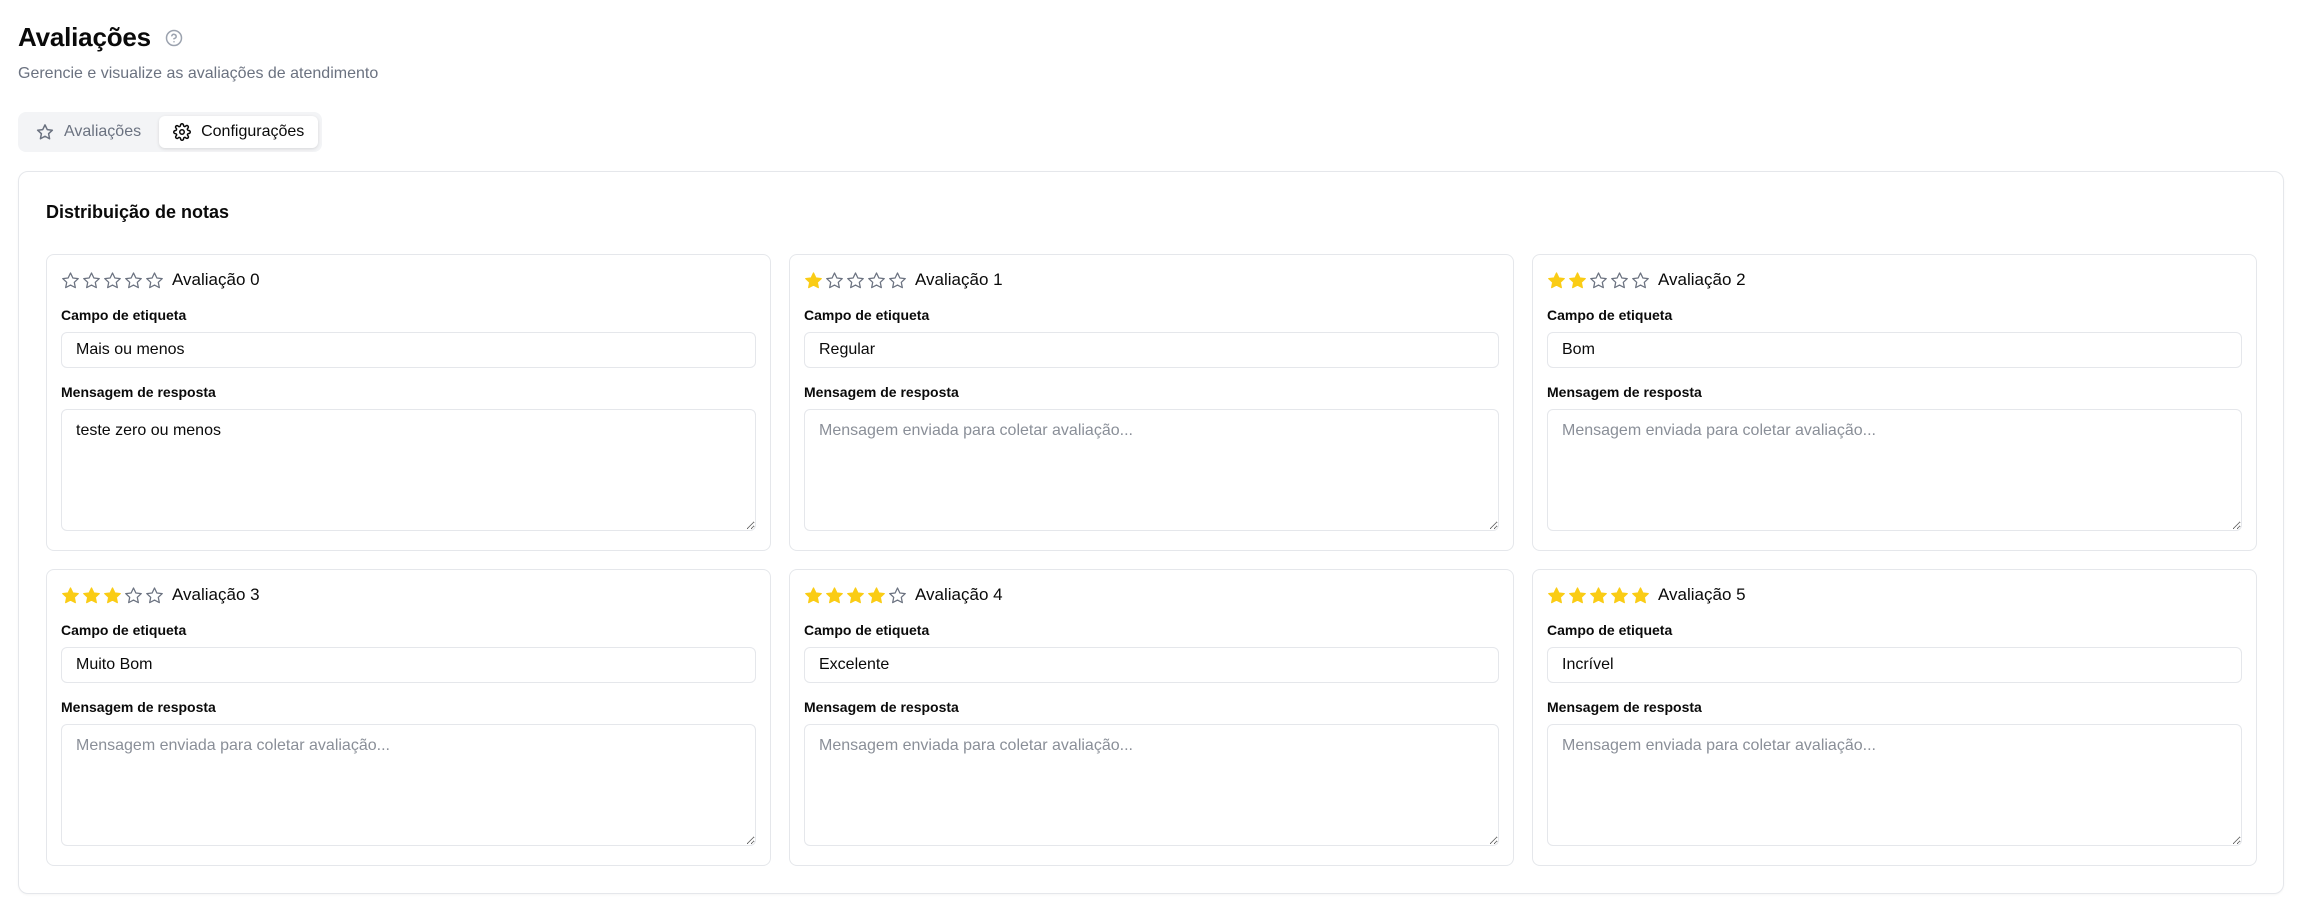  Describe the element at coordinates (103, 131) in the screenshot. I see `tab-label: Avaliações` at that location.